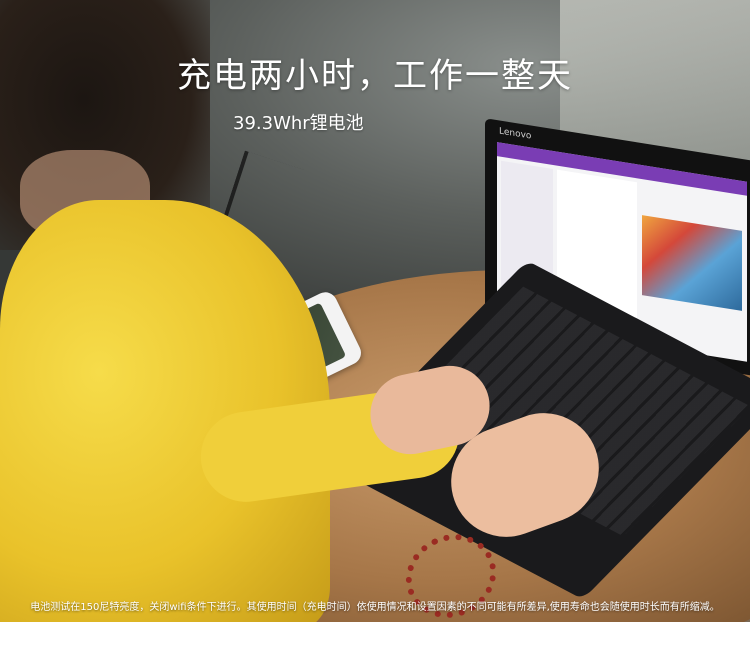 This screenshot has width=750, height=649. What do you see at coordinates (298, 123) in the screenshot?
I see `battery-spec: 39.3Whr锂电池` at bounding box center [298, 123].